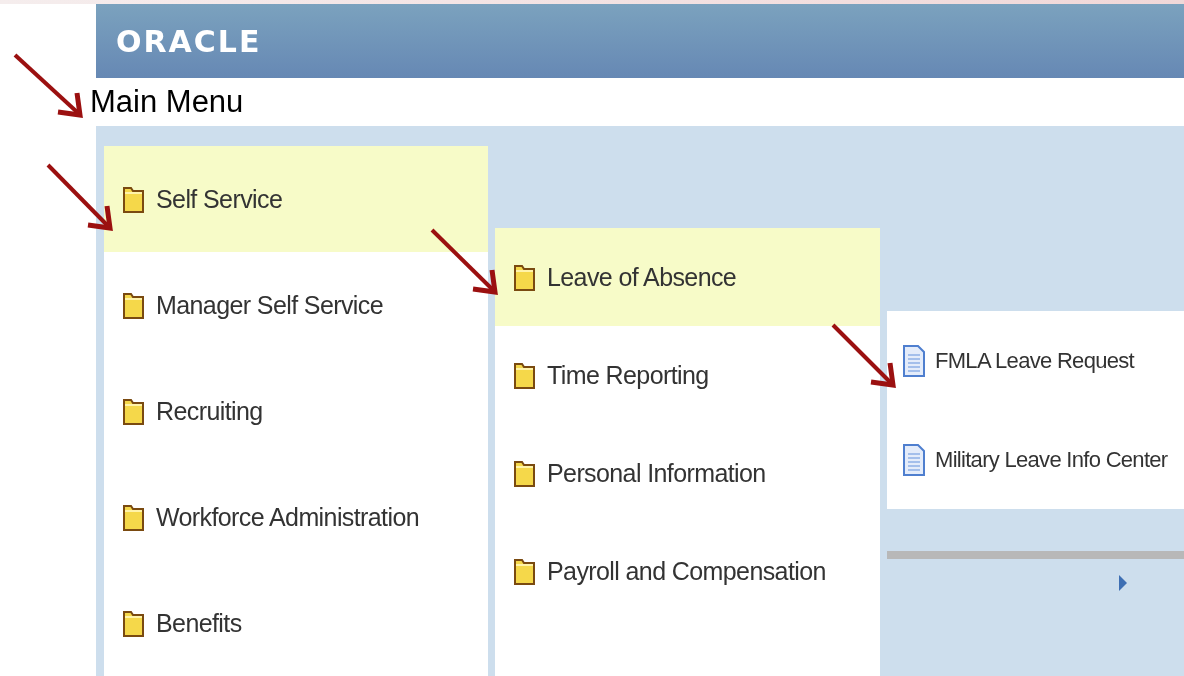 The height and width of the screenshot is (676, 1184). Describe the element at coordinates (1123, 583) in the screenshot. I see `triangle-icon` at that location.